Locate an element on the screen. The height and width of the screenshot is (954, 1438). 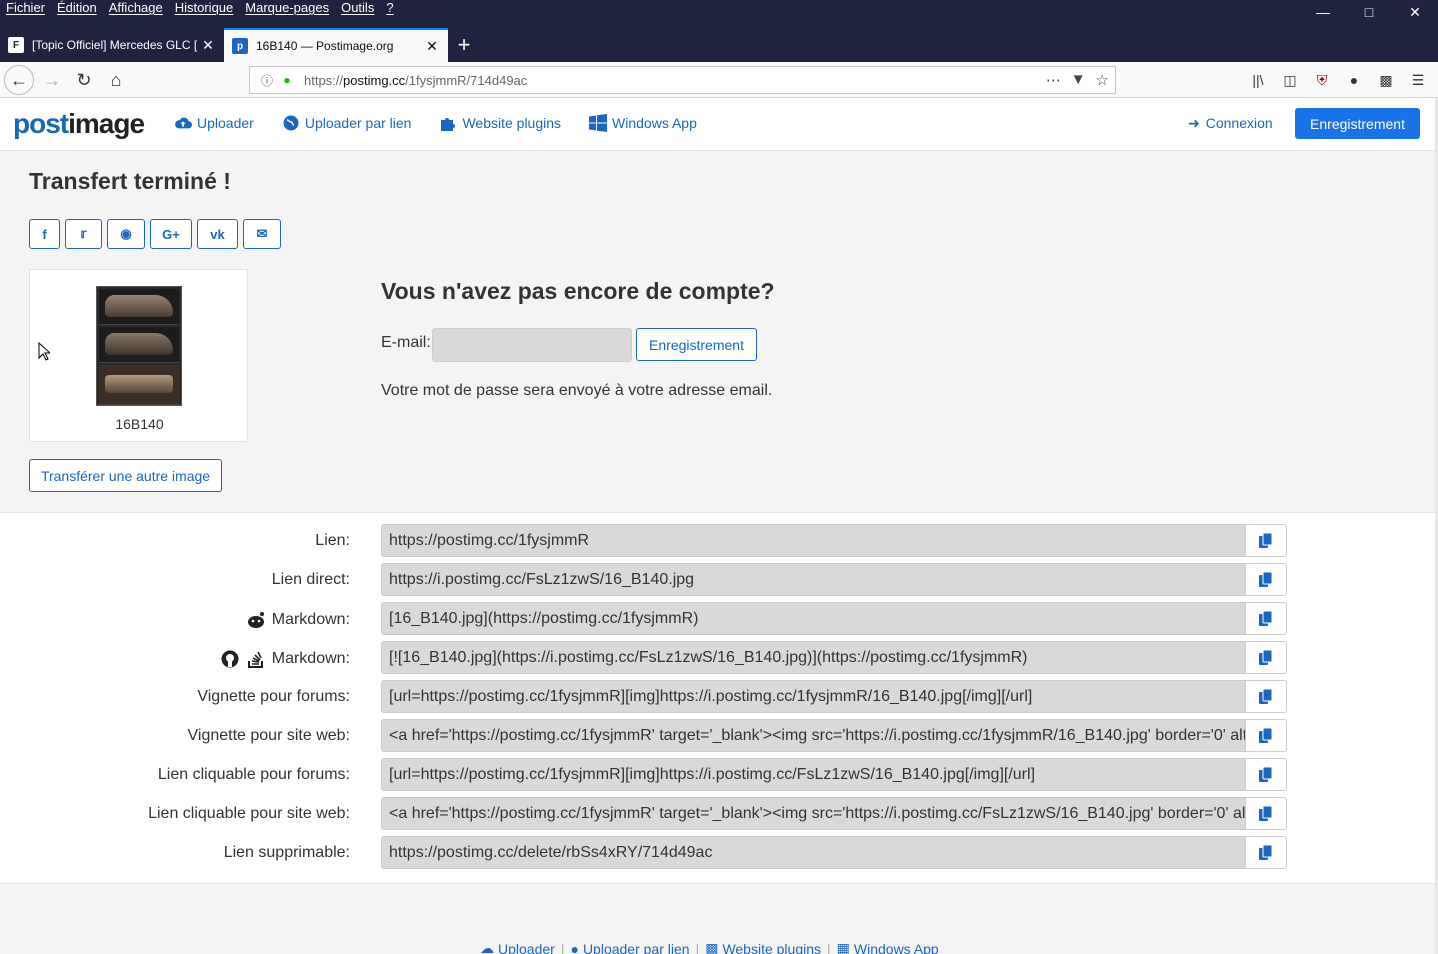
forum-favicon-icon: F is located at coordinates (16, 45).